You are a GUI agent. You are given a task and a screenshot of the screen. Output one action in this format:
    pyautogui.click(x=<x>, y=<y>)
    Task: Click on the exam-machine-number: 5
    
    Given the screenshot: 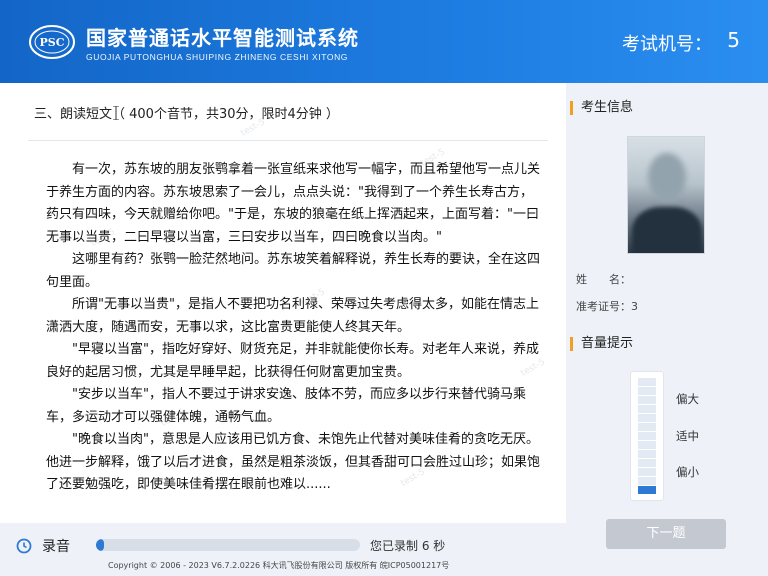 What is the action you would take?
    pyautogui.click(x=733, y=40)
    